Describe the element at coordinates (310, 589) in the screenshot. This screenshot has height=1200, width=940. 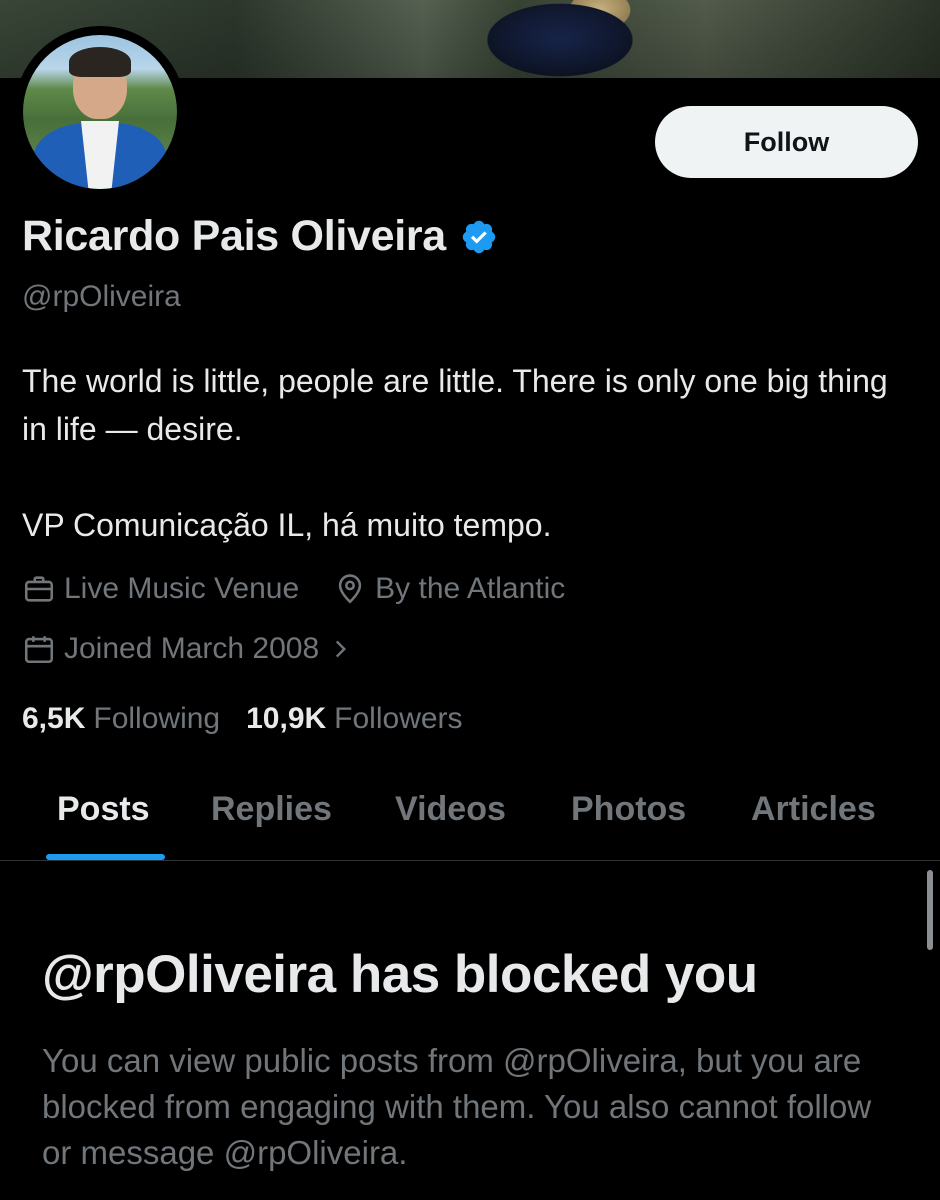
I see `profile-meta-row: Live Music Venue By the Atlantic` at that location.